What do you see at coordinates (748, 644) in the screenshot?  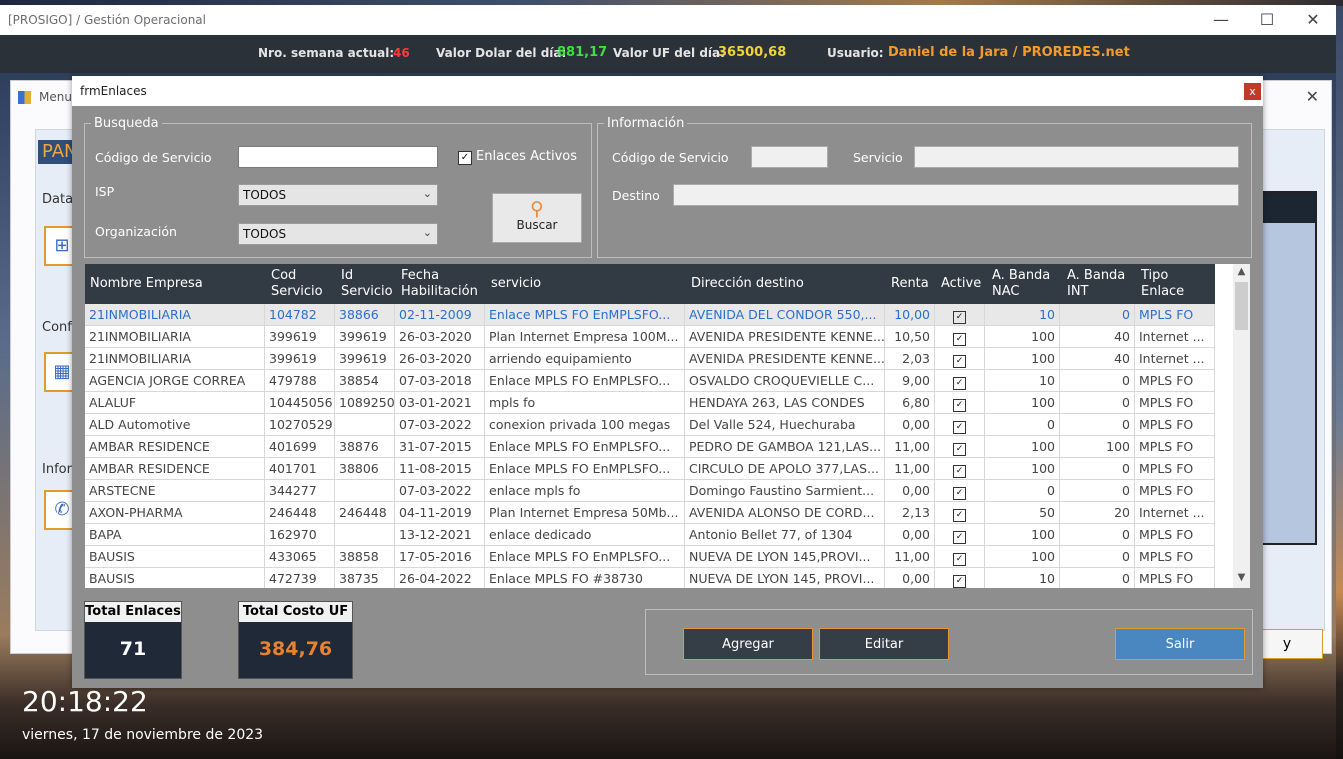 I see `agregar-button: Agregar` at bounding box center [748, 644].